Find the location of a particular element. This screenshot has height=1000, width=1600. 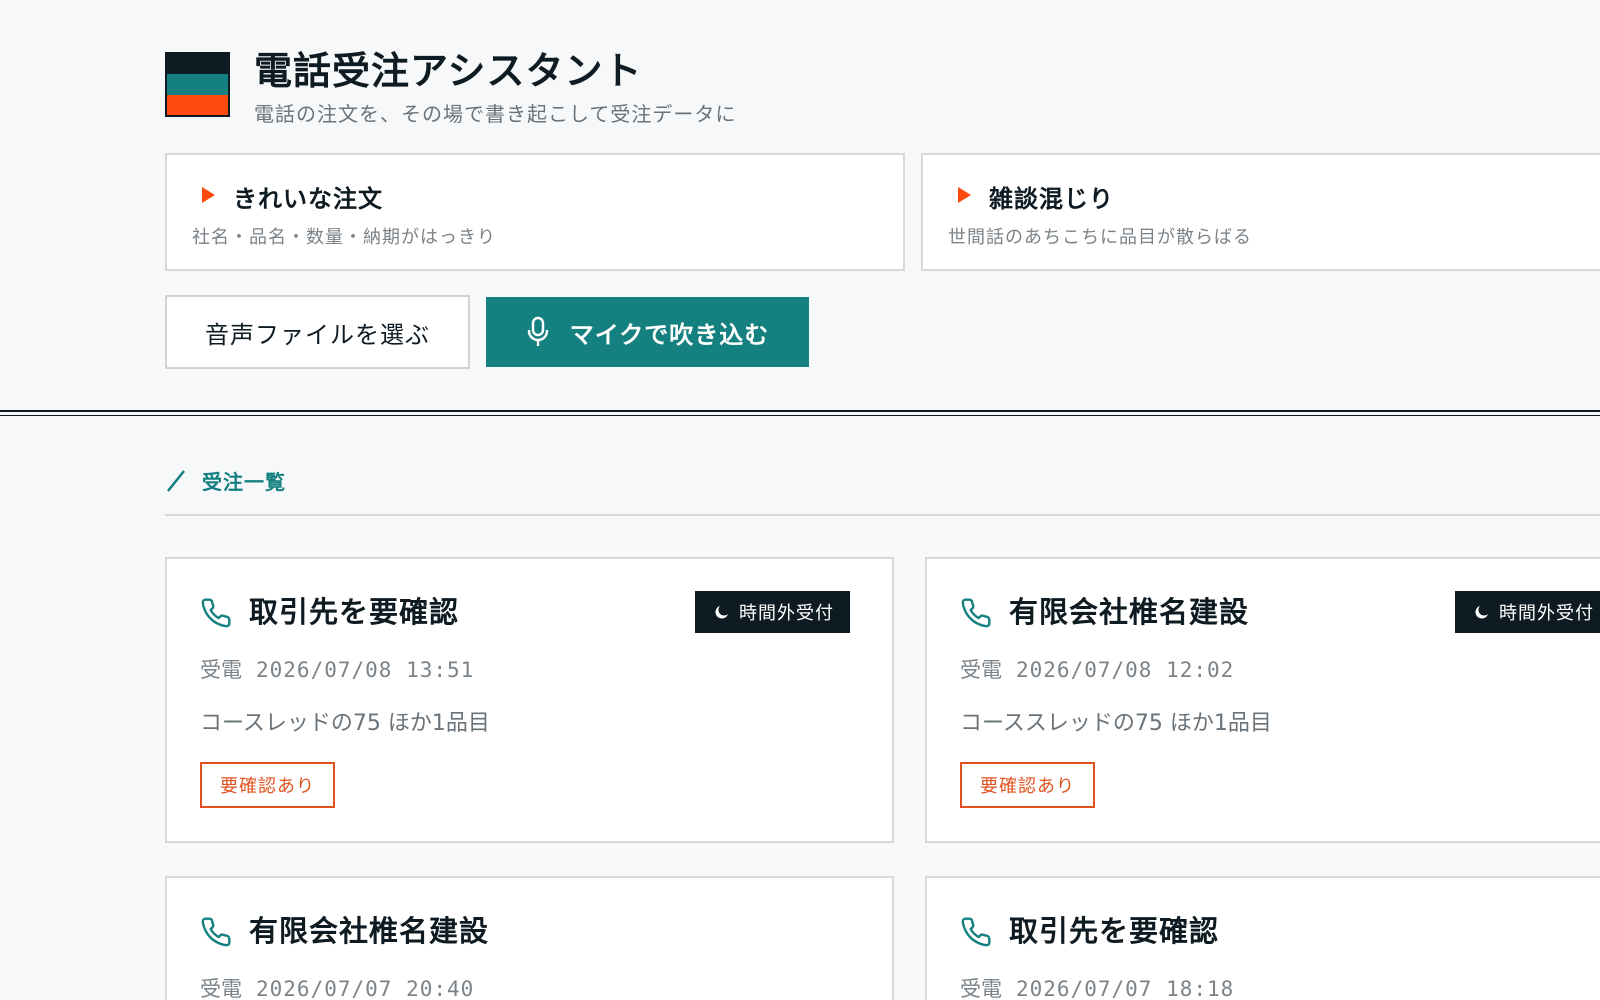

record-mic-button: マイクで吹き込む is located at coordinates (647, 332).